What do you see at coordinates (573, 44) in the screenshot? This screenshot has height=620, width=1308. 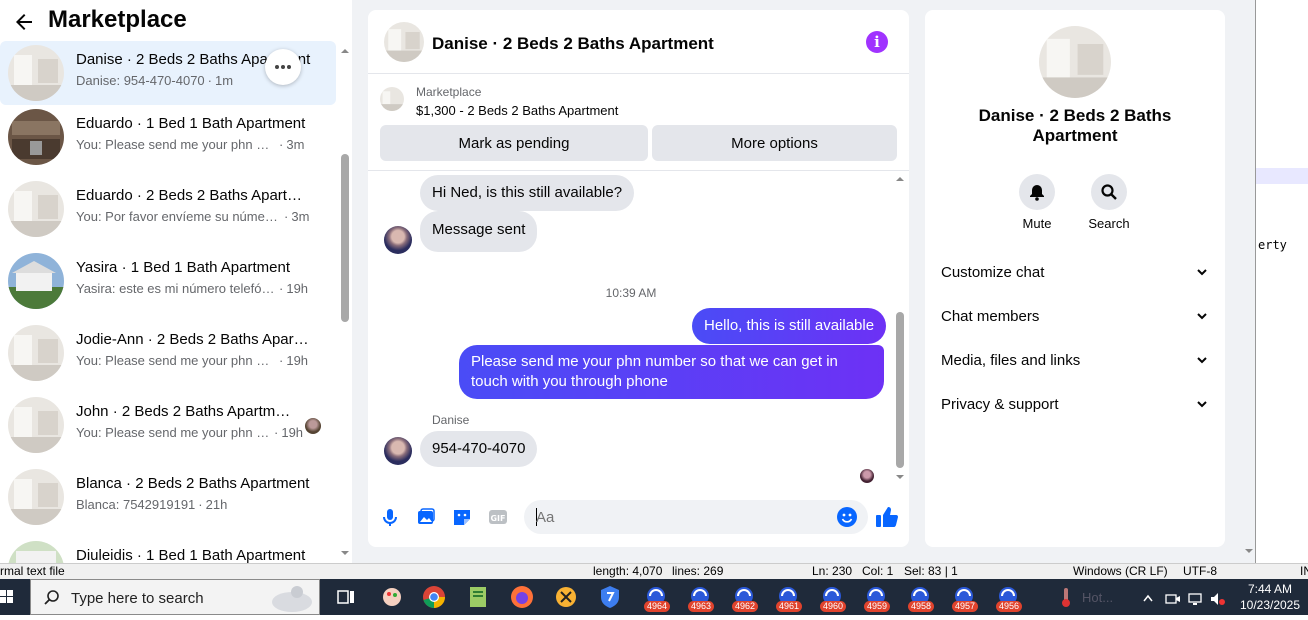 I see `chat-title: Danise · 2 Beds 2 Baths Apartment` at bounding box center [573, 44].